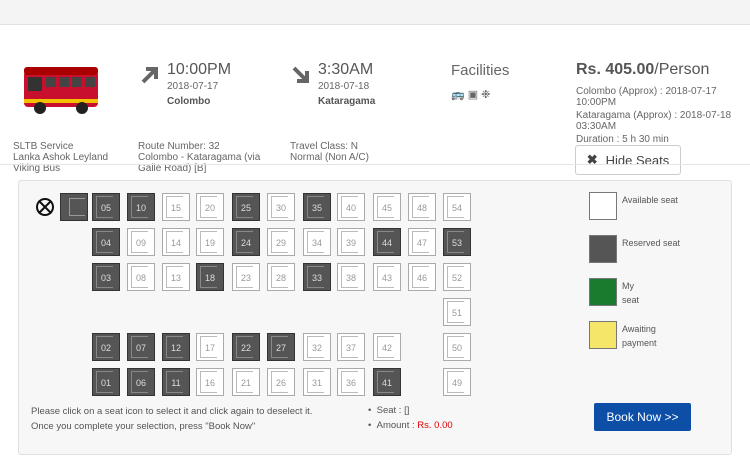  I want to click on seat-32: 32, so click(317, 347).